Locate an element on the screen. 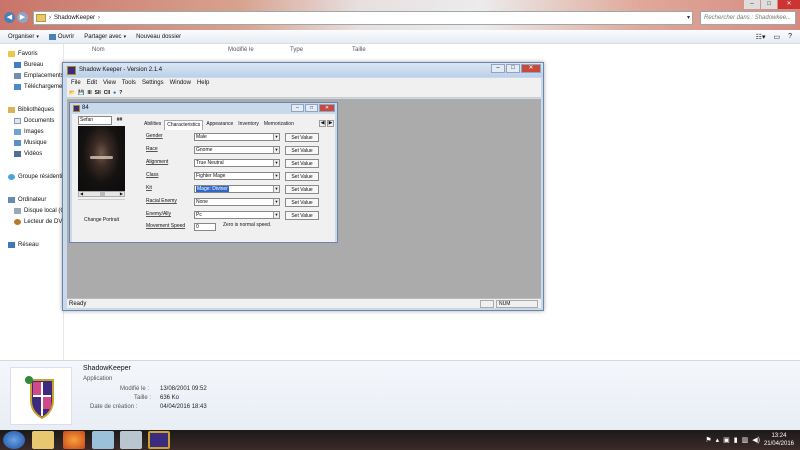 The width and height of the screenshot is (800, 450). set-value-class-button: Set Value is located at coordinates (302, 176).